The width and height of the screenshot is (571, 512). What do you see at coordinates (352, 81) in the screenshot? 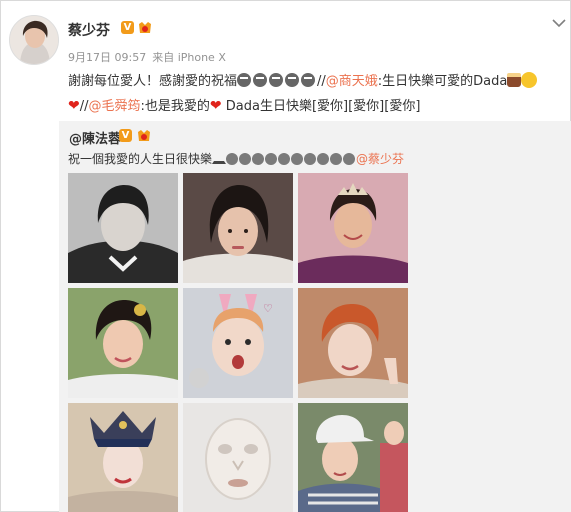
I see `mention-link: @商天娥` at bounding box center [352, 81].